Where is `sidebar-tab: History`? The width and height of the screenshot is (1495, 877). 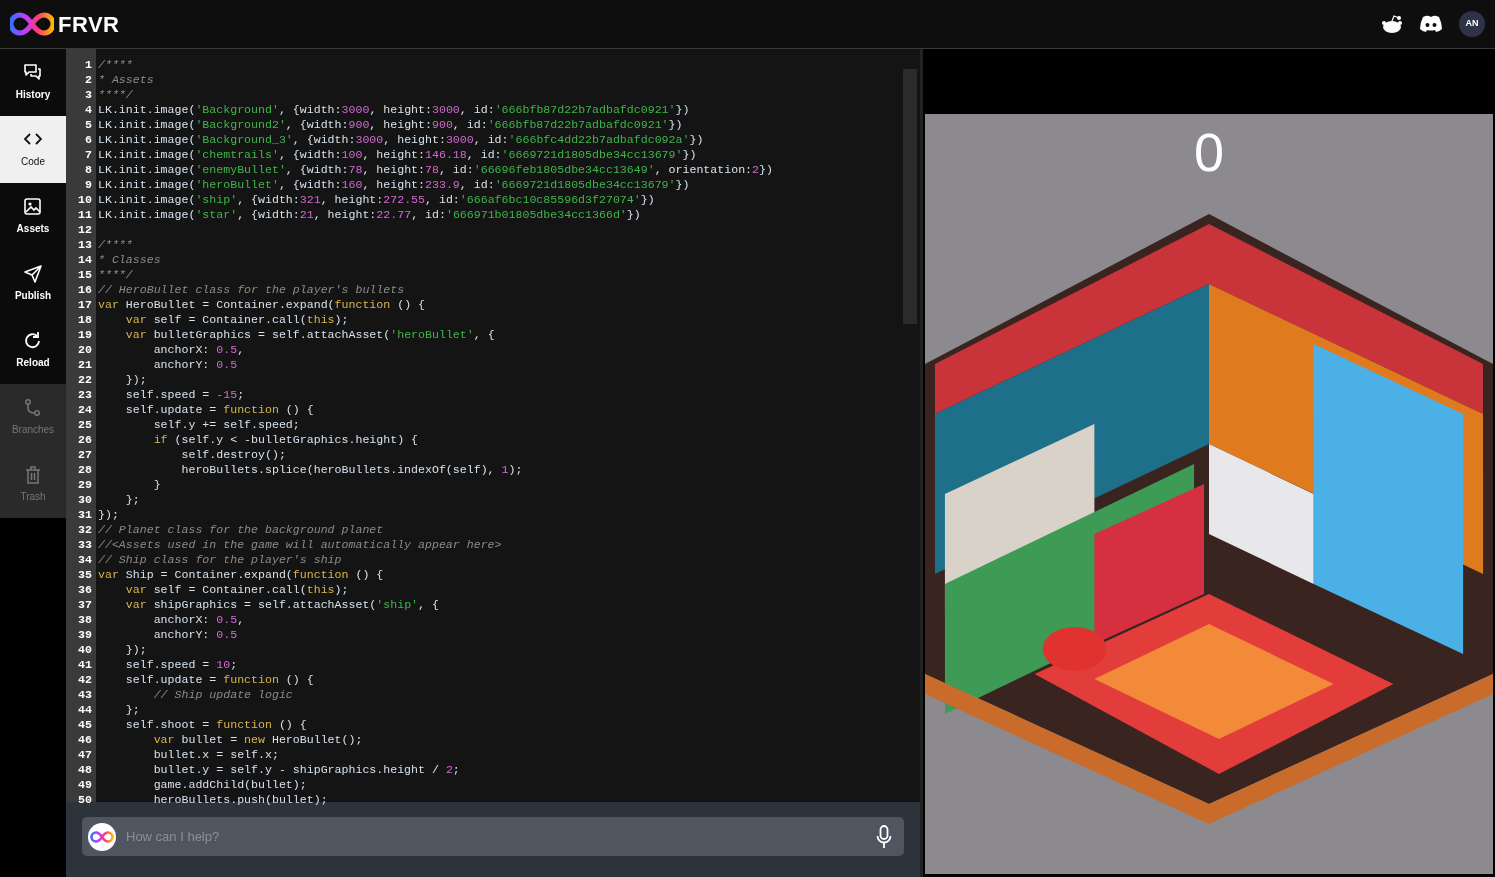
sidebar-tab: History is located at coordinates (33, 82).